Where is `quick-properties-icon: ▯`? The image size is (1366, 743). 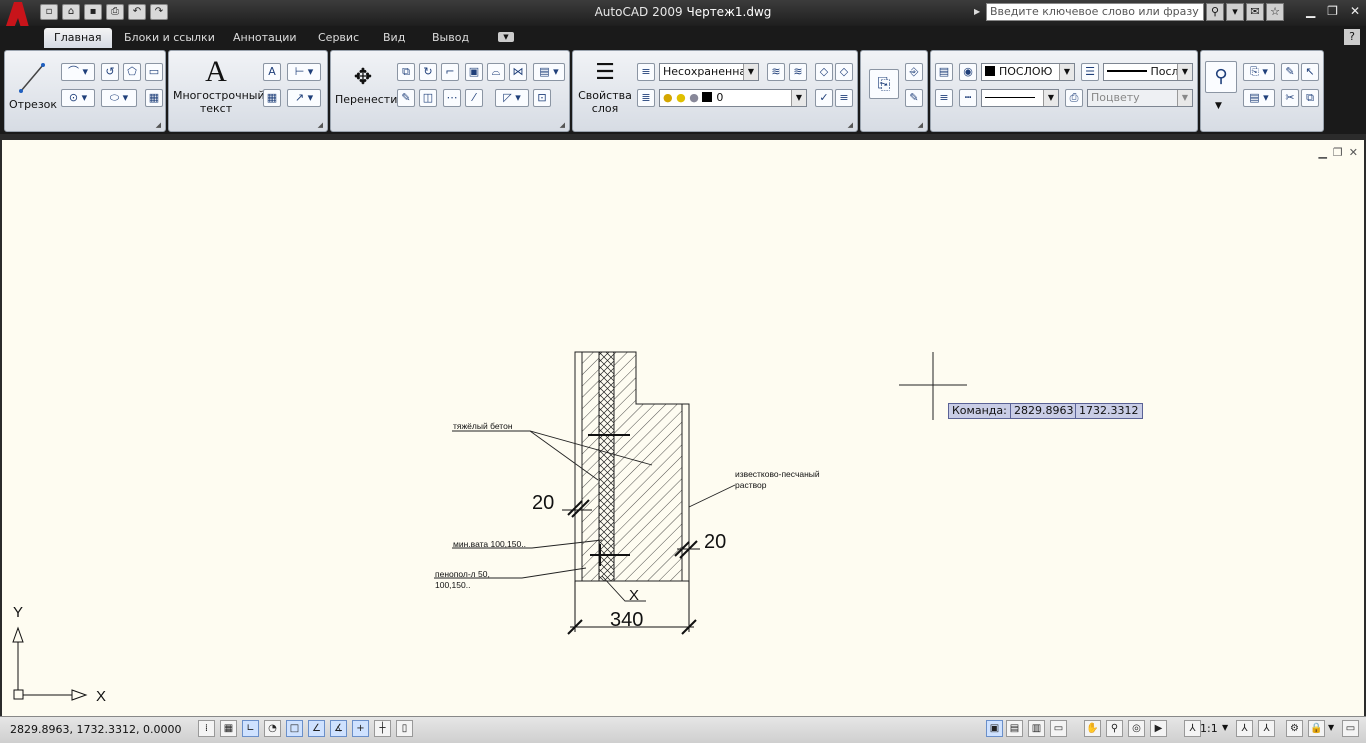
quick-properties-icon: ▯ is located at coordinates (404, 728).